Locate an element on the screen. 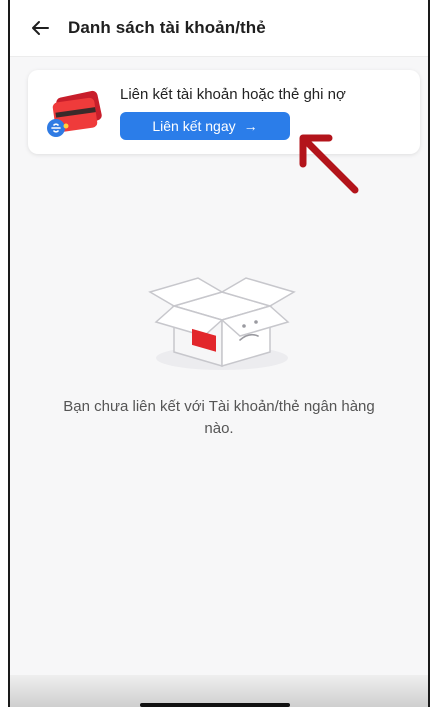 Image resolution: width=436 pixels, height=707 pixels. app-header: Danh sách tài khoản/thẻ is located at coordinates (219, 28).